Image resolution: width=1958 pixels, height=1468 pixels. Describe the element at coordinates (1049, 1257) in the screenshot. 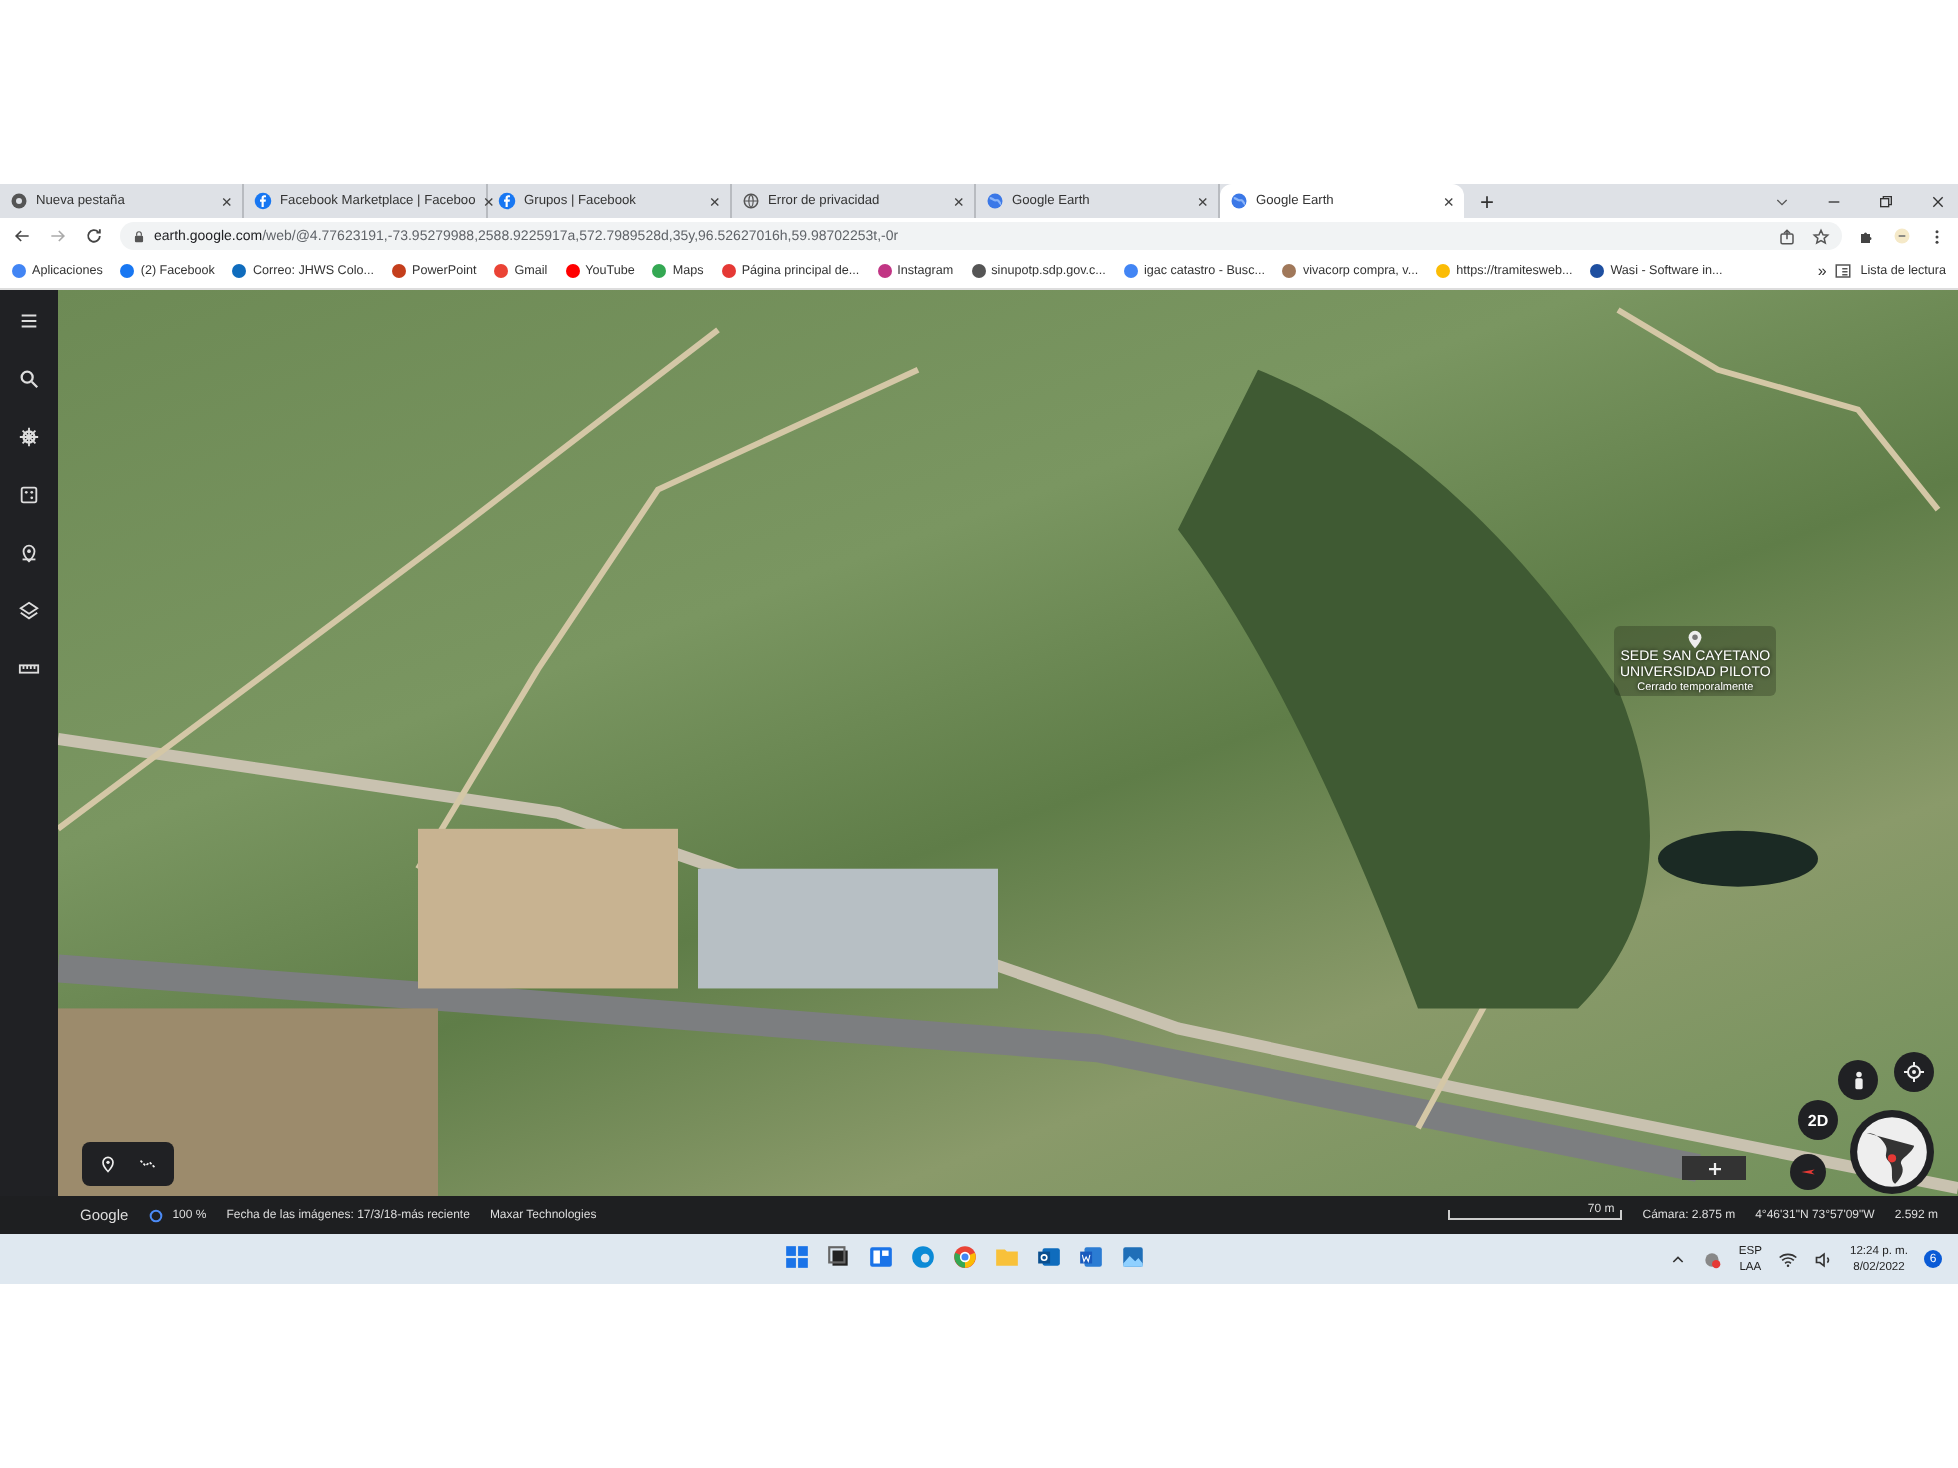

I see `mail-app-icon` at that location.